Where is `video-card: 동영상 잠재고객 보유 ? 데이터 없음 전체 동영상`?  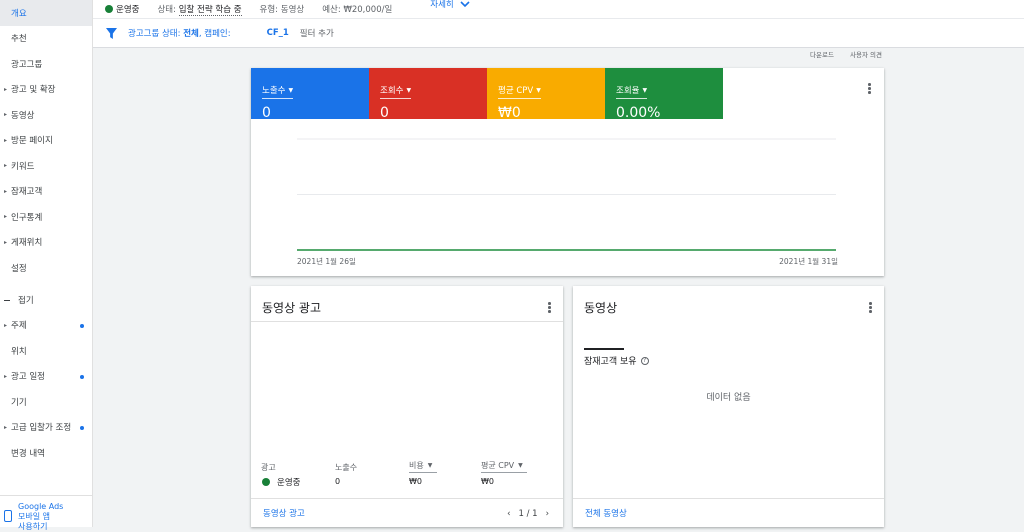 video-card: 동영상 잠재고객 보유 ? 데이터 없음 전체 동영상 is located at coordinates (728, 406).